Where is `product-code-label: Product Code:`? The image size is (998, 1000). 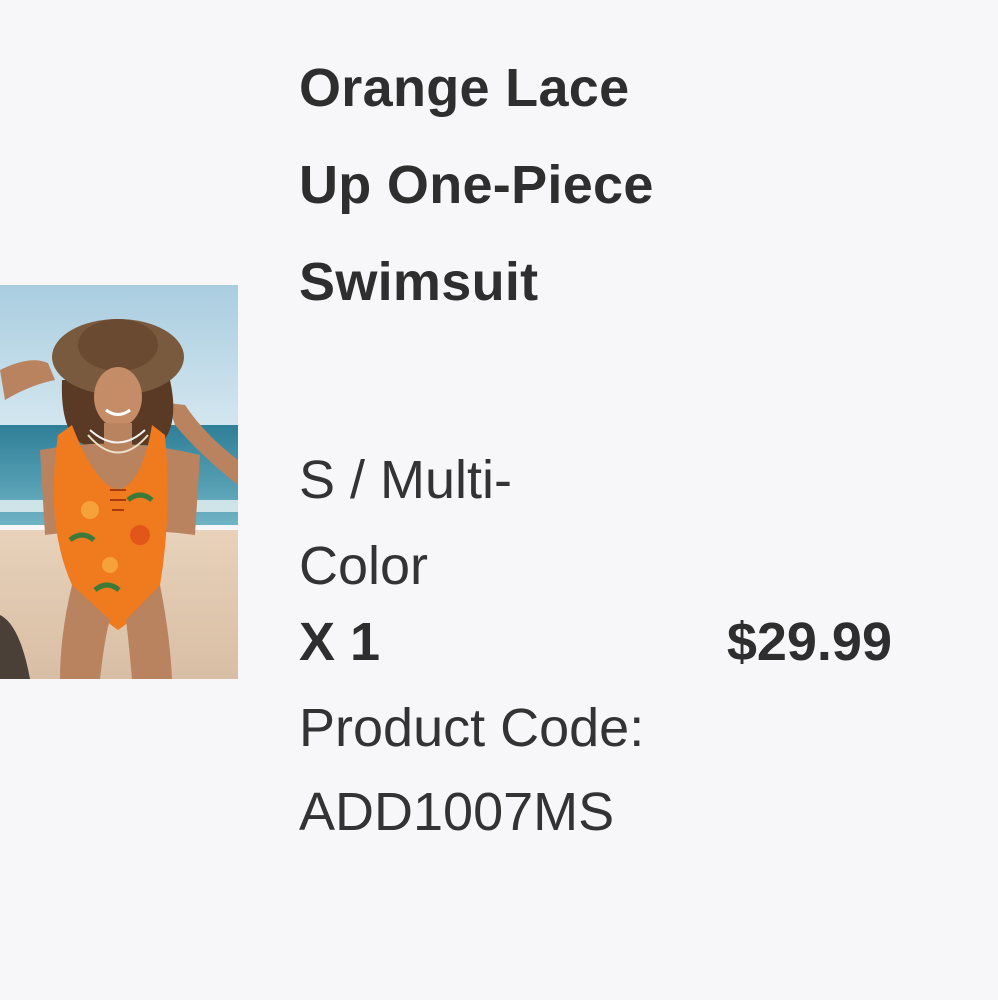
product-code-label: Product Code: is located at coordinates (472, 728).